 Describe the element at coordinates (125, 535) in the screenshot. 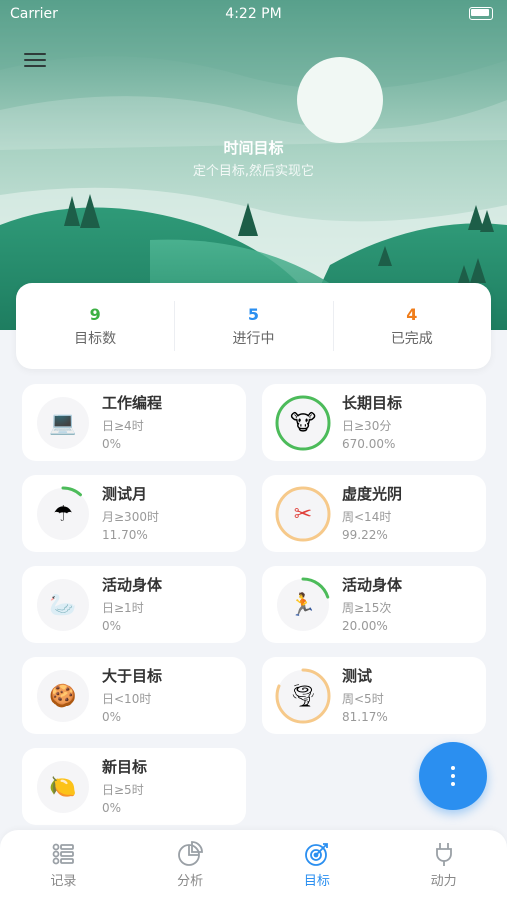

I see `goal-percent: 11.70%` at that location.